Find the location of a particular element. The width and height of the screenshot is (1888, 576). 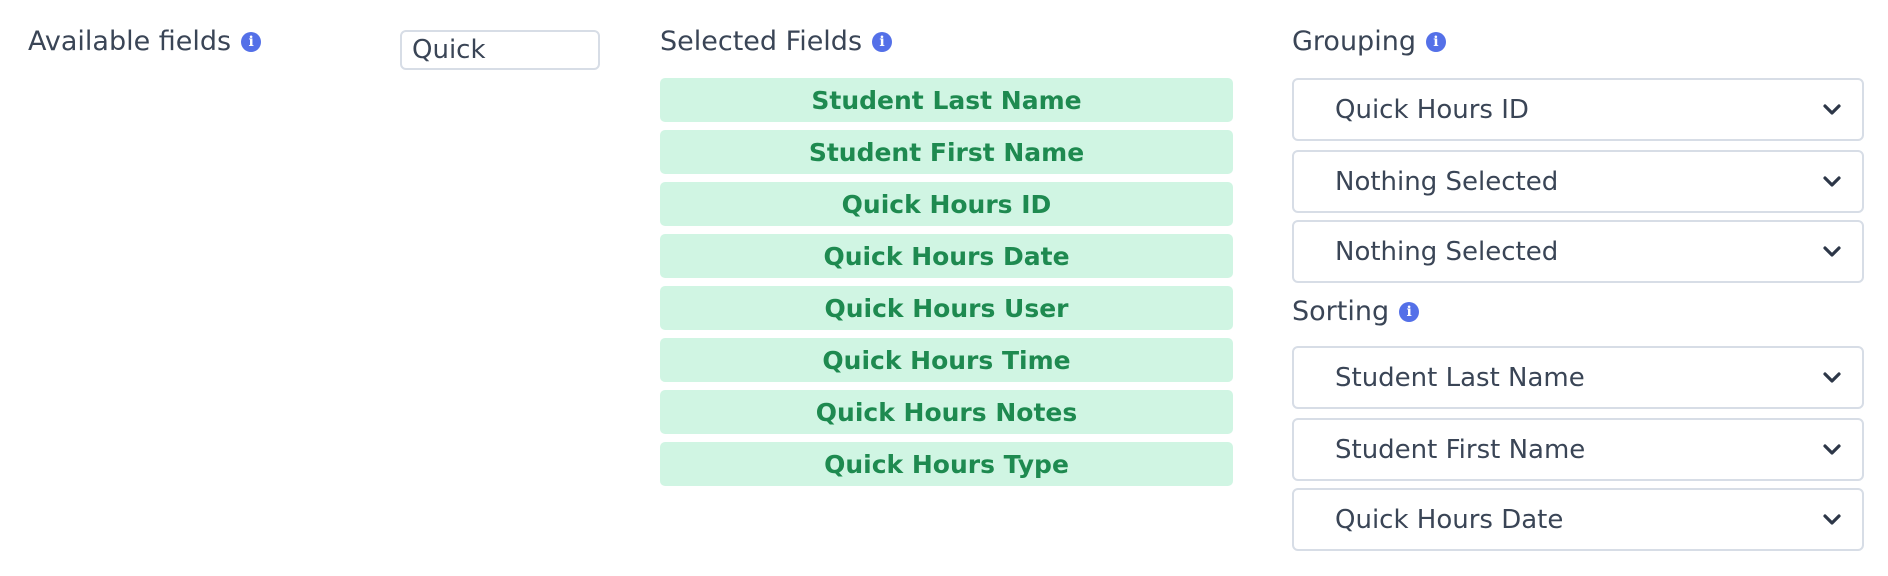

sorting-heading: Sorting i is located at coordinates (1356, 311).